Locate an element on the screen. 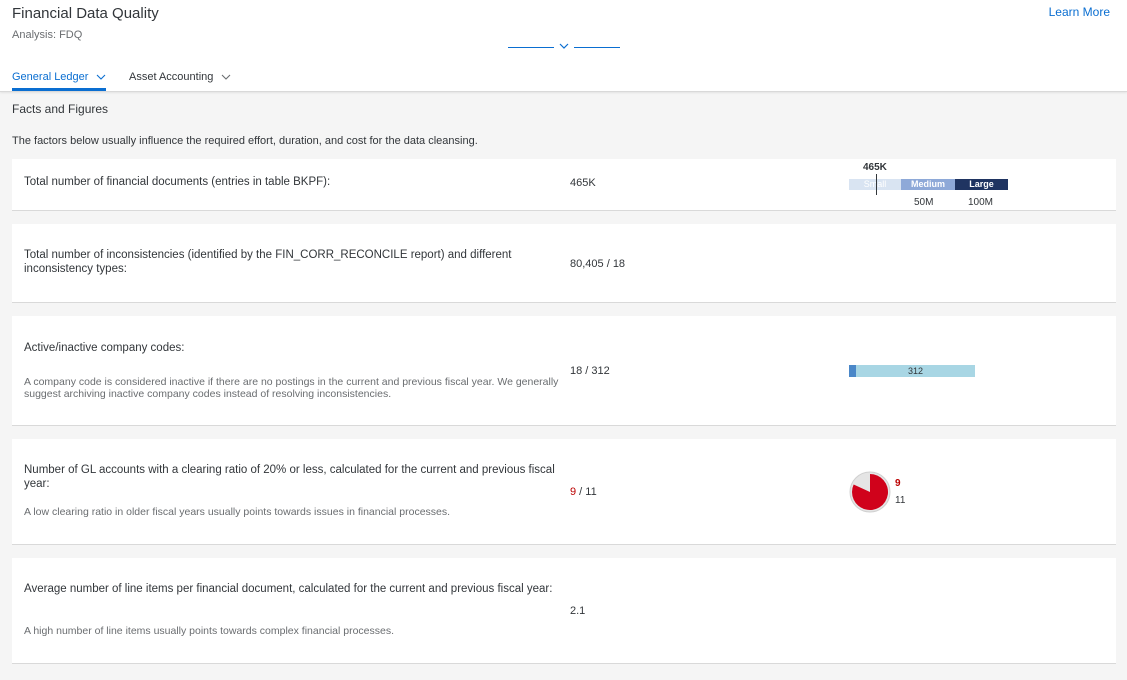 Image resolution: width=1127 pixels, height=680 pixels. card-value: 18 / 312 is located at coordinates (590, 371).